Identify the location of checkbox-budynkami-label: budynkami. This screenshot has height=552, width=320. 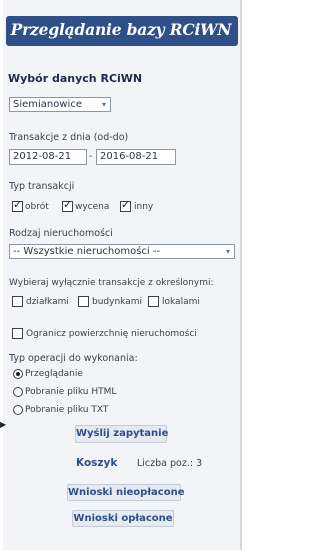
(117, 302).